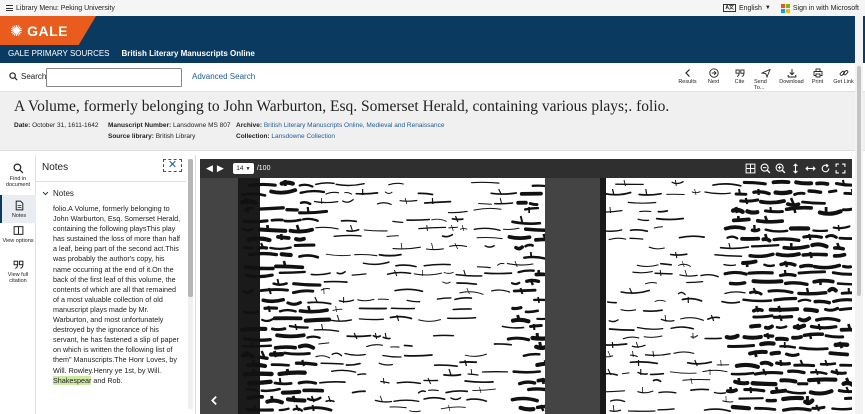 The width and height of the screenshot is (865, 414). I want to click on gale-star-icon: ✺, so click(17, 31).